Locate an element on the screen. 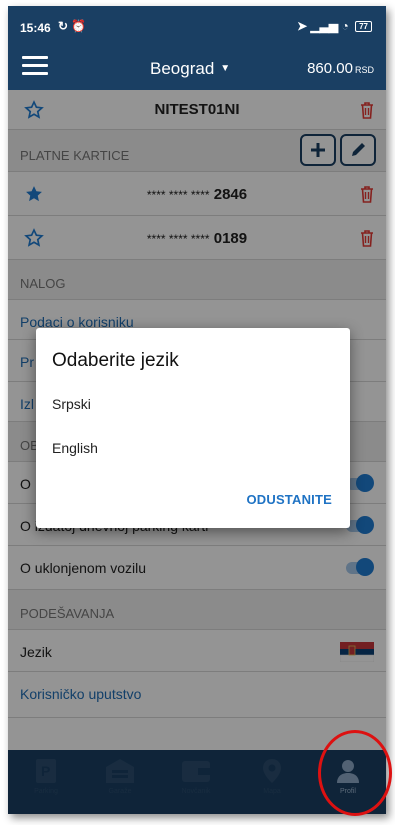 This screenshot has width=395, height=825. app-header: Beograd ▼ 860.00 RSD is located at coordinates (197, 68).